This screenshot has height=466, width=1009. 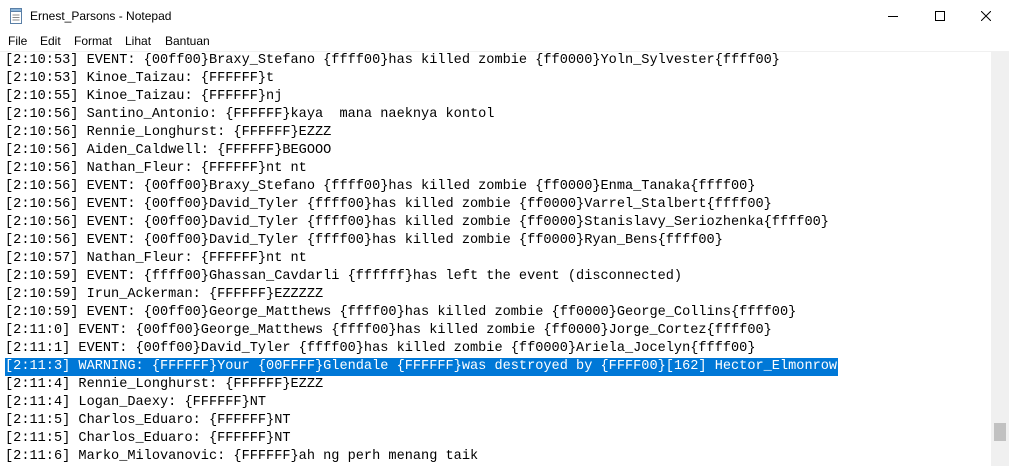 I want to click on minimize-icon, so click(x=893, y=16).